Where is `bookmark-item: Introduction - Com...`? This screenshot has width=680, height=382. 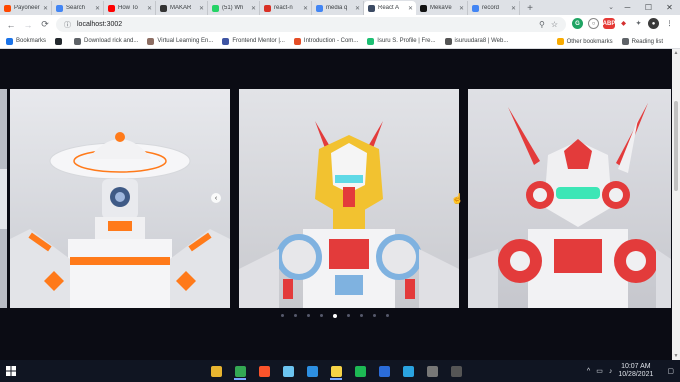 bookmark-item: Introduction - Com... is located at coordinates (325, 41).